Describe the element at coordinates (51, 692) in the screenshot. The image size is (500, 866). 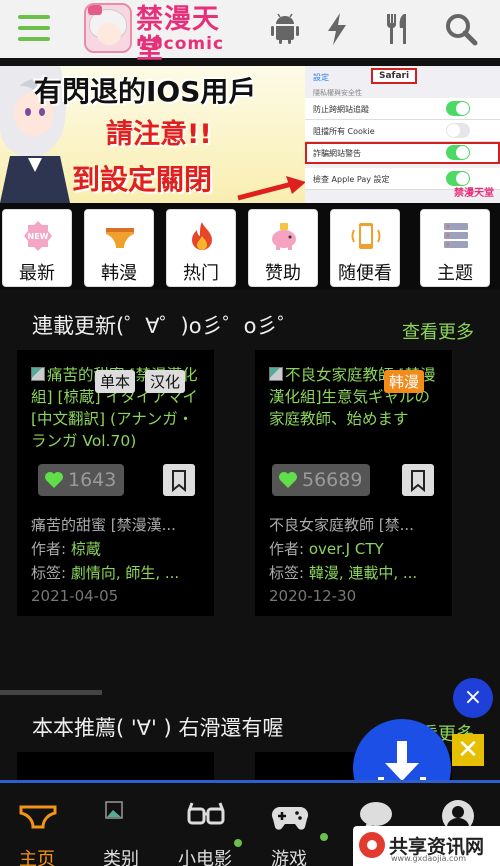
I see `scroll-indicator` at that location.